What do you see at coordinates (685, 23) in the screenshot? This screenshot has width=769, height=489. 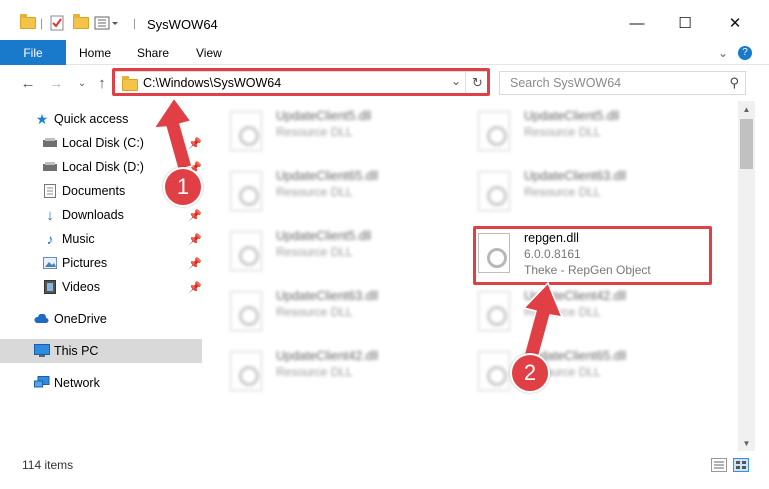 I see `maximize-icon: ☐` at bounding box center [685, 23].